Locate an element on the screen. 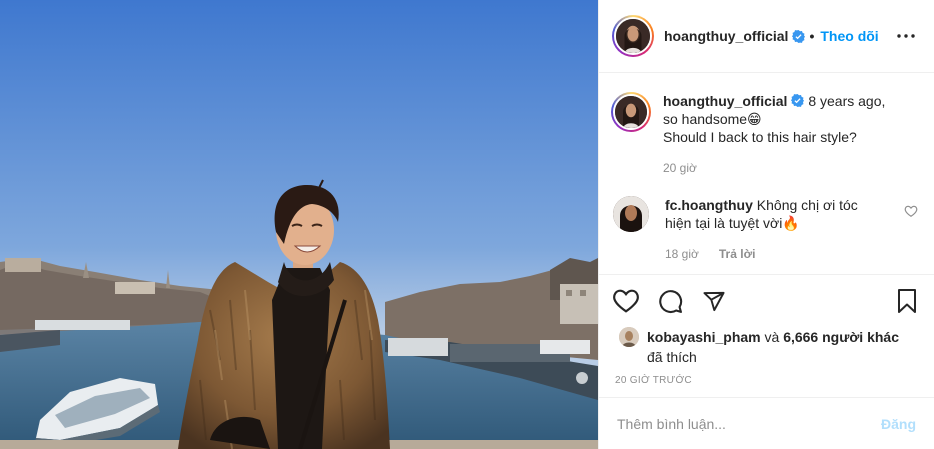  commenter-avatar is located at coordinates (631, 214).